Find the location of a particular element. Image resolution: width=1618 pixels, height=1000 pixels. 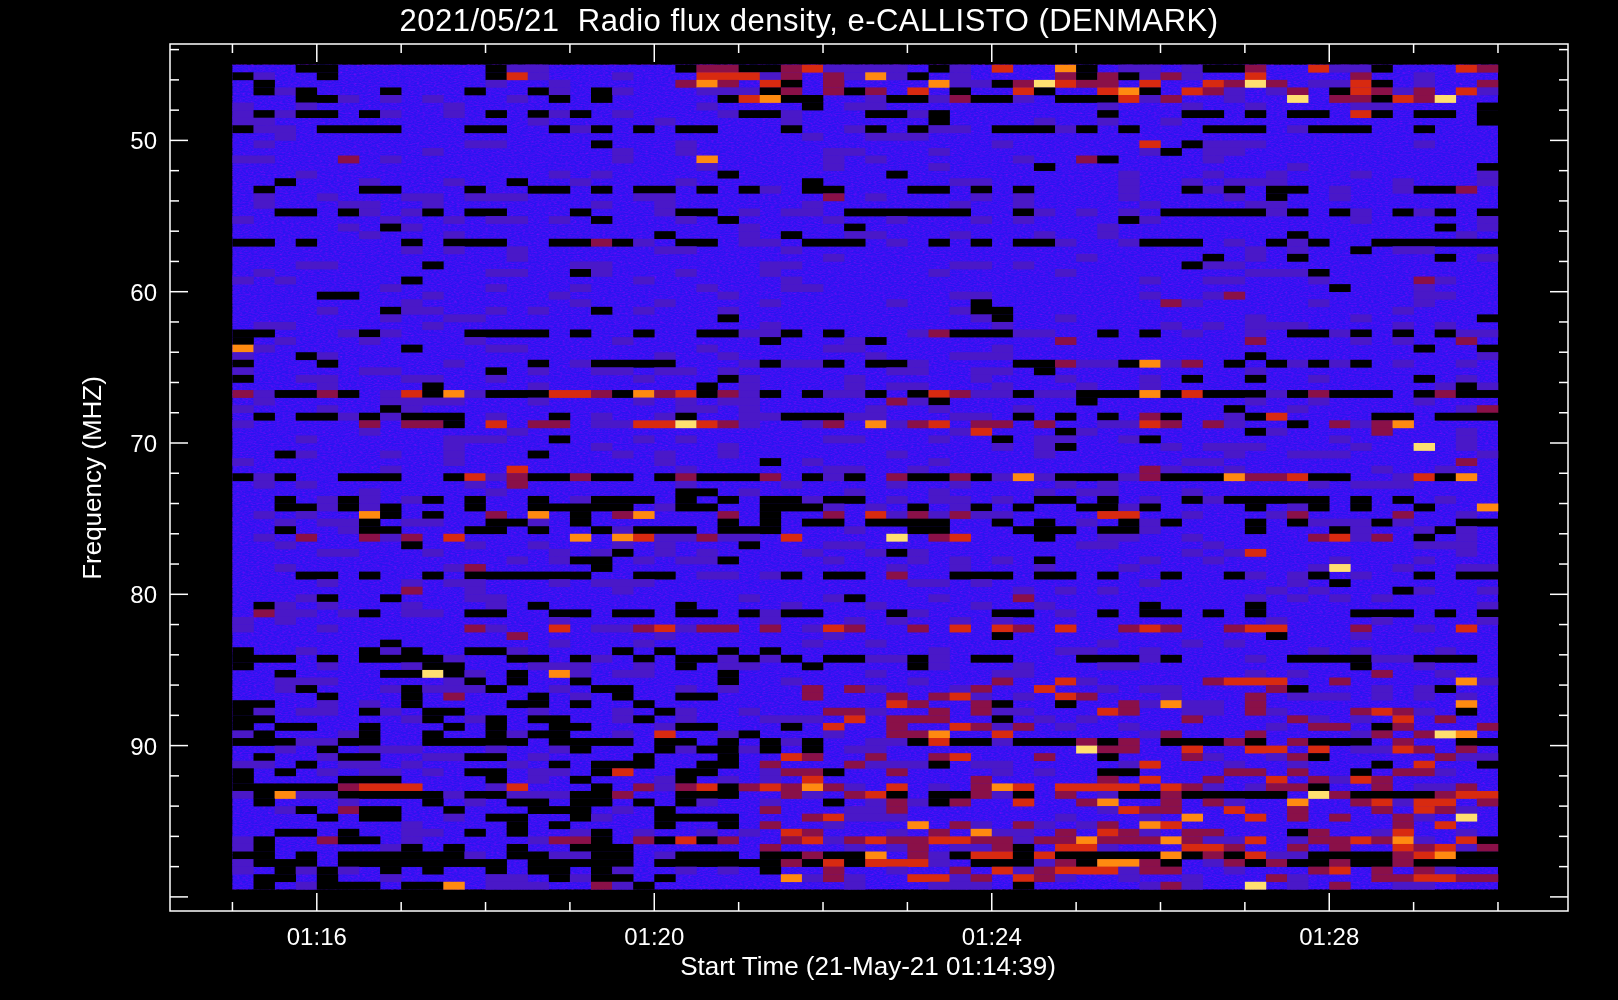

tick-label: 01:28 is located at coordinates (1329, 936).